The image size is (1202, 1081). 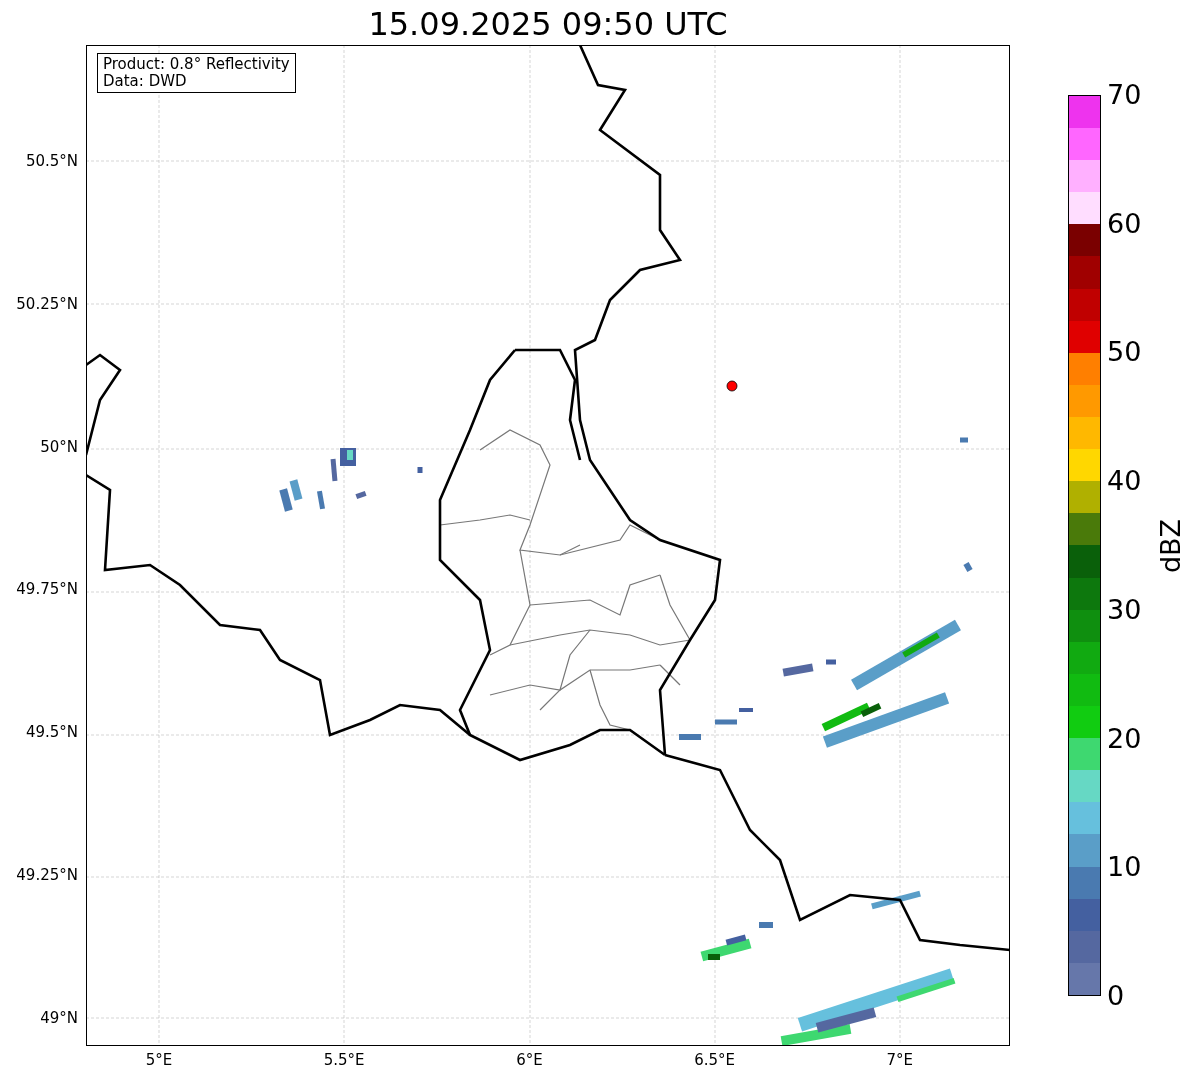 I want to click on latitude-tick-label: 50.5°N, so click(x=51, y=161).